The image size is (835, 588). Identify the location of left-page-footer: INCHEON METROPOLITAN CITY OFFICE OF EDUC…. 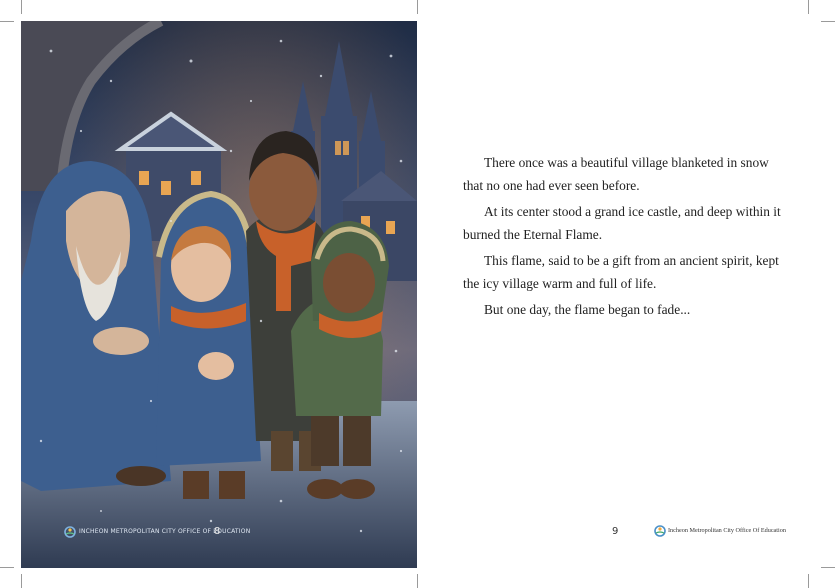
(219, 532).